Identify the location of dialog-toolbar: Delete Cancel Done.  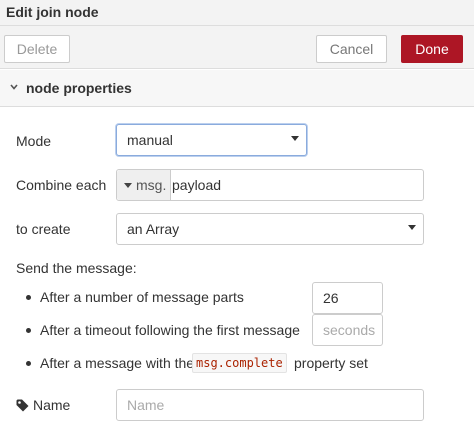
(237, 47).